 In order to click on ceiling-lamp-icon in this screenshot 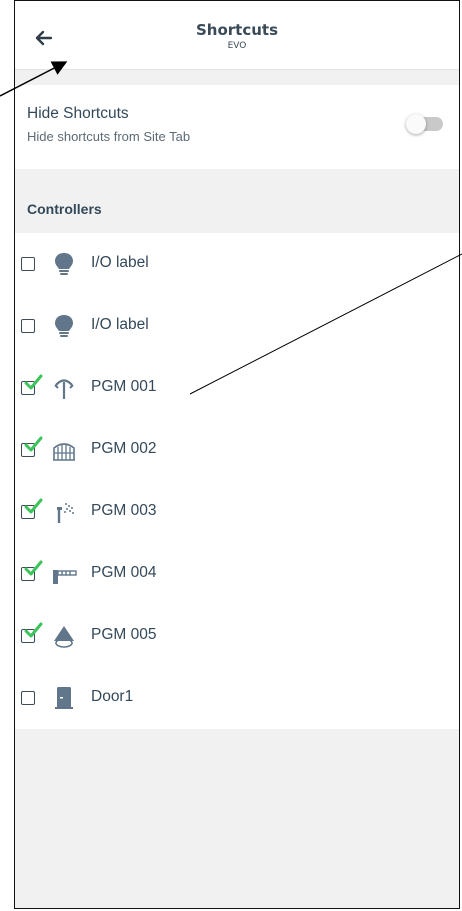, I will do `click(64, 636)`.